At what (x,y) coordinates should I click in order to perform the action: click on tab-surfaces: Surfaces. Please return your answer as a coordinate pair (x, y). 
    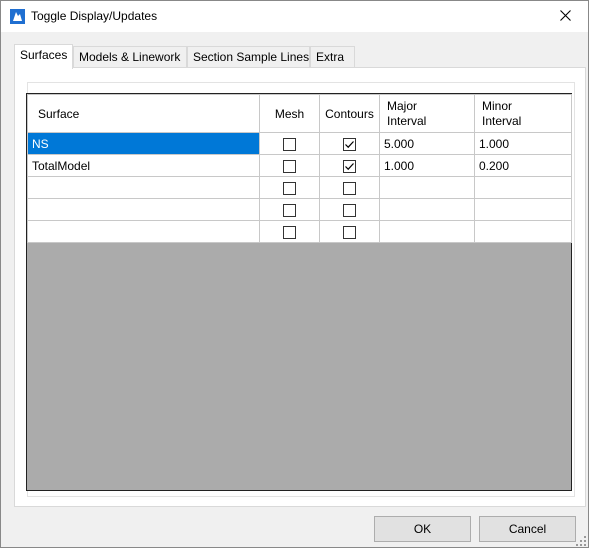
    Looking at the image, I should click on (43, 56).